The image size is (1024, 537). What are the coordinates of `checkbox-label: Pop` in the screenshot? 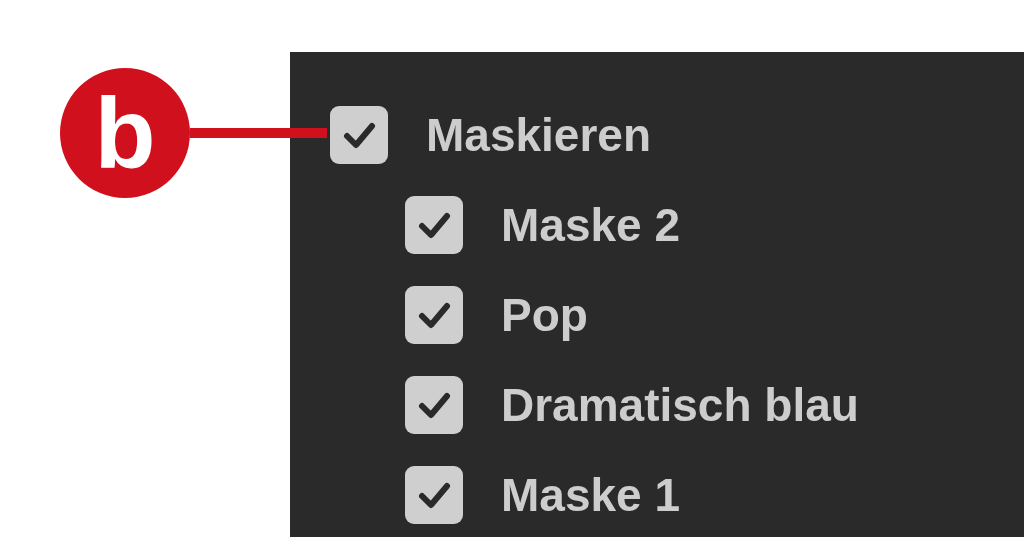 It's located at (544, 315).